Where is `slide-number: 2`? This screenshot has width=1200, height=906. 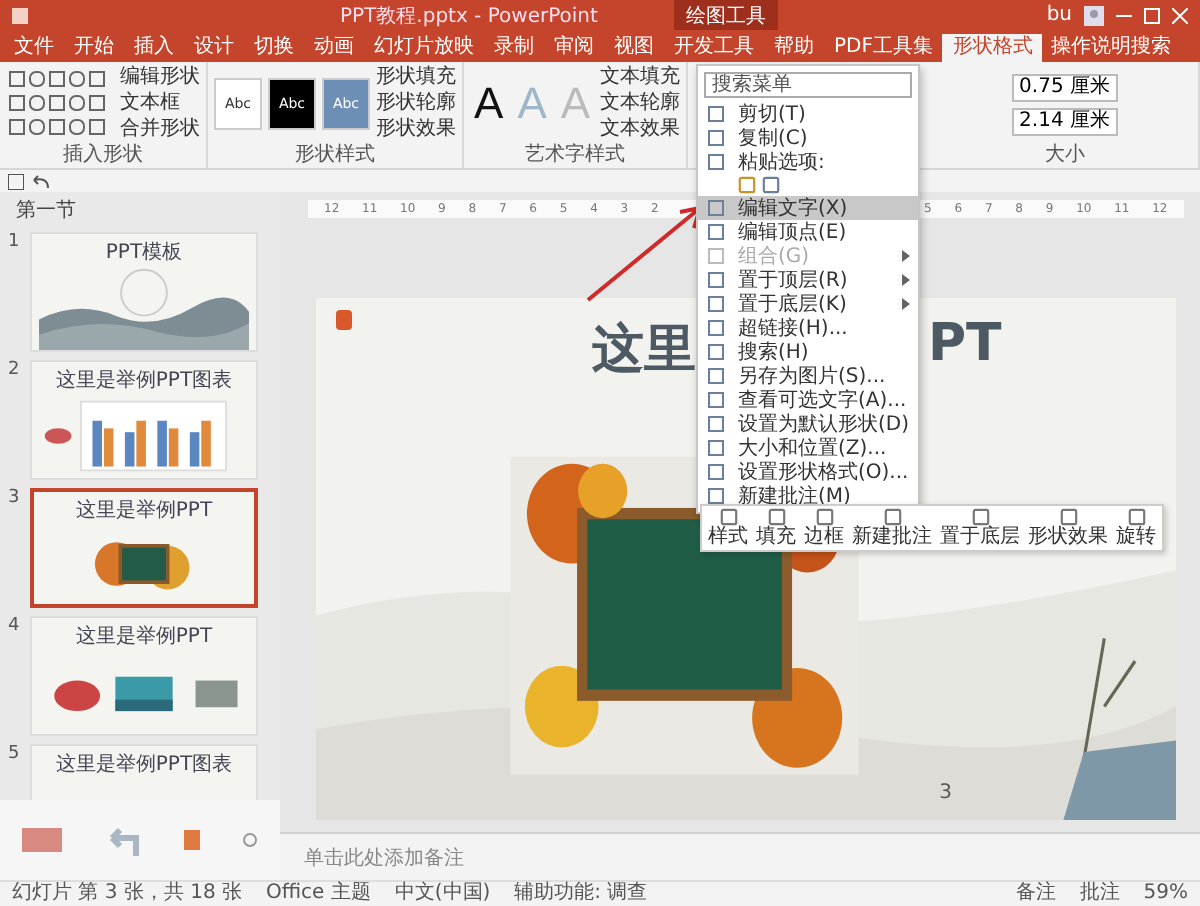 slide-number: 2 is located at coordinates (15, 372).